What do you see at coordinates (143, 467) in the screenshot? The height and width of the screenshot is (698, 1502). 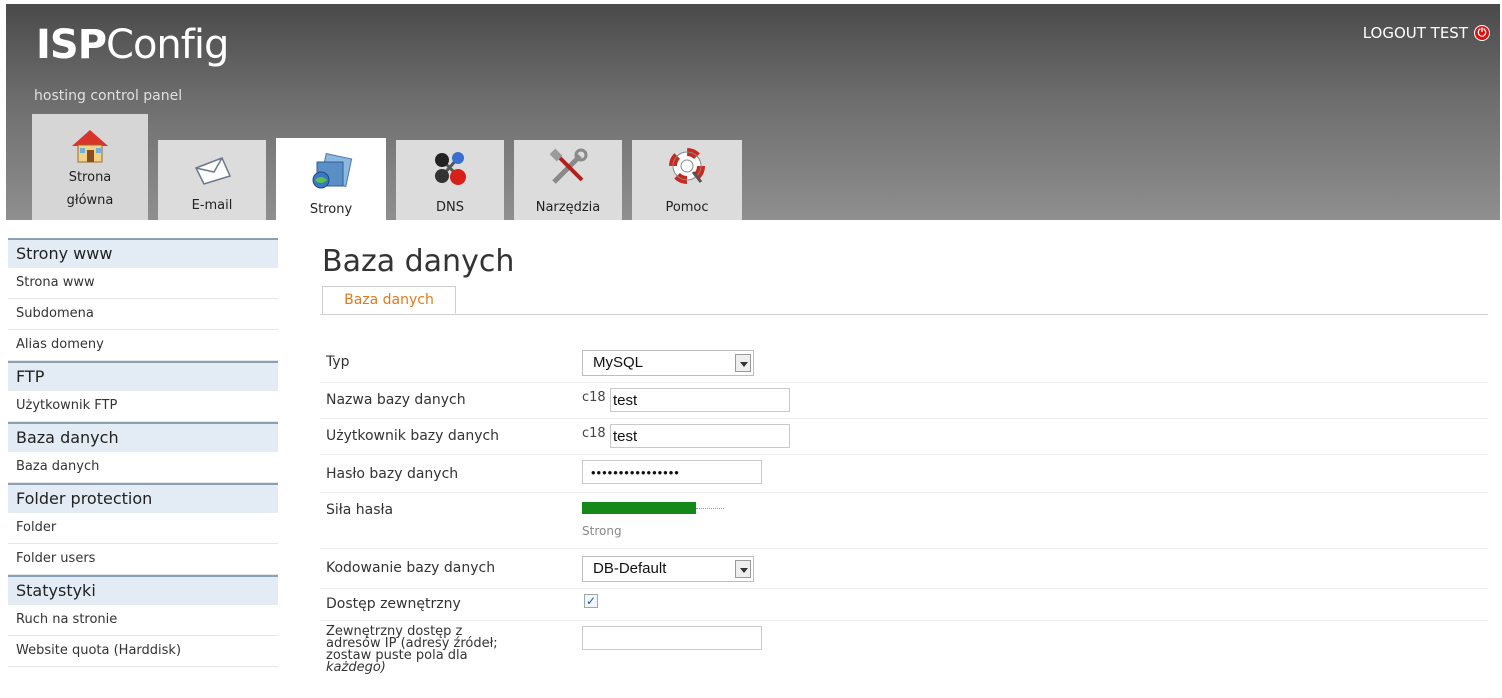 I see `sidebar-item-baza-danych: Baza danych` at bounding box center [143, 467].